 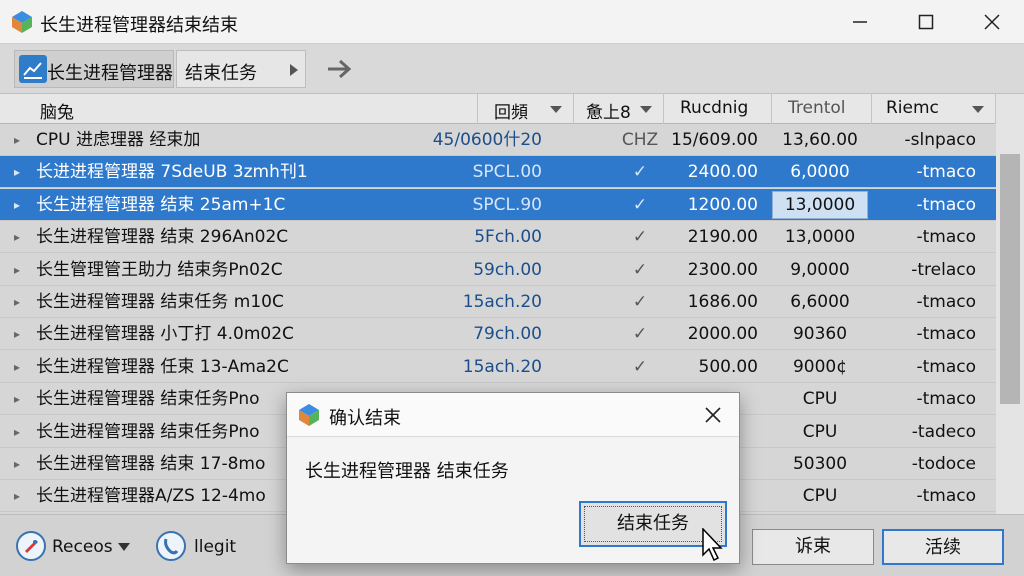 What do you see at coordinates (722, 334) in the screenshot?
I see `process-running: 2000.00` at bounding box center [722, 334].